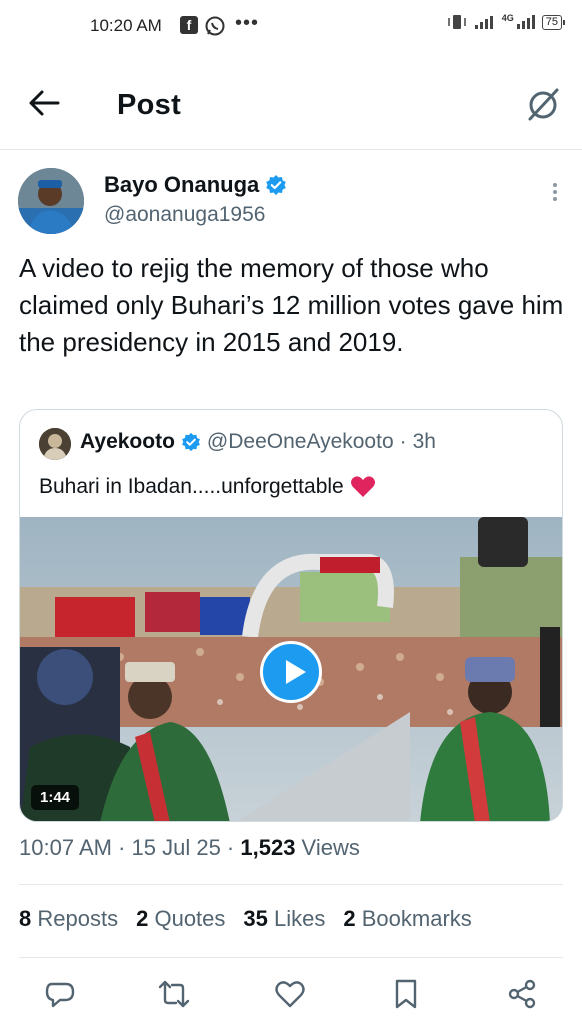 This screenshot has width=582, height=1024. What do you see at coordinates (176, 847) in the screenshot?
I see `tweet-date: 15 Jul 25` at bounding box center [176, 847].